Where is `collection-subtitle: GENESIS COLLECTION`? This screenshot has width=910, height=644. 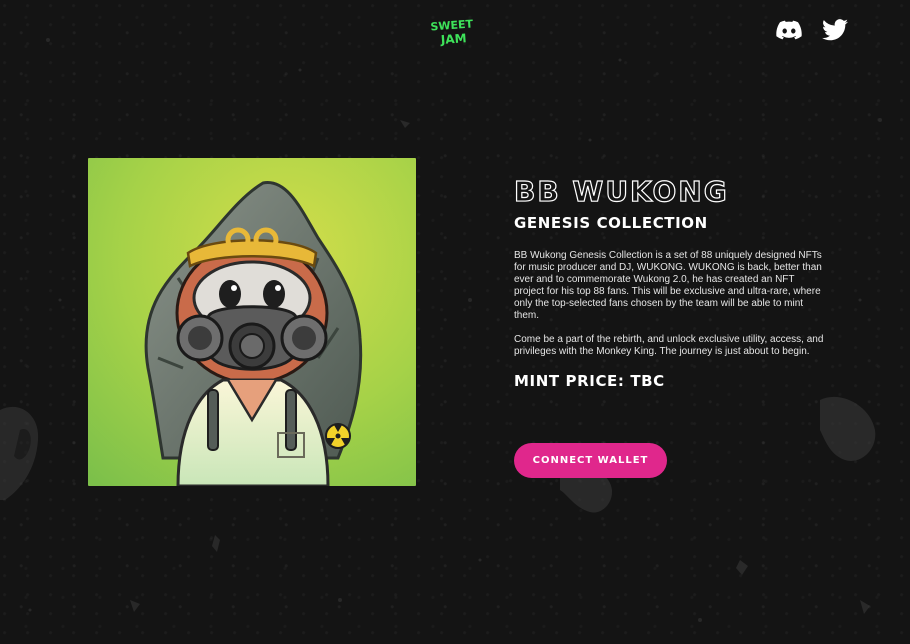 collection-subtitle: GENESIS COLLECTION is located at coordinates (611, 223).